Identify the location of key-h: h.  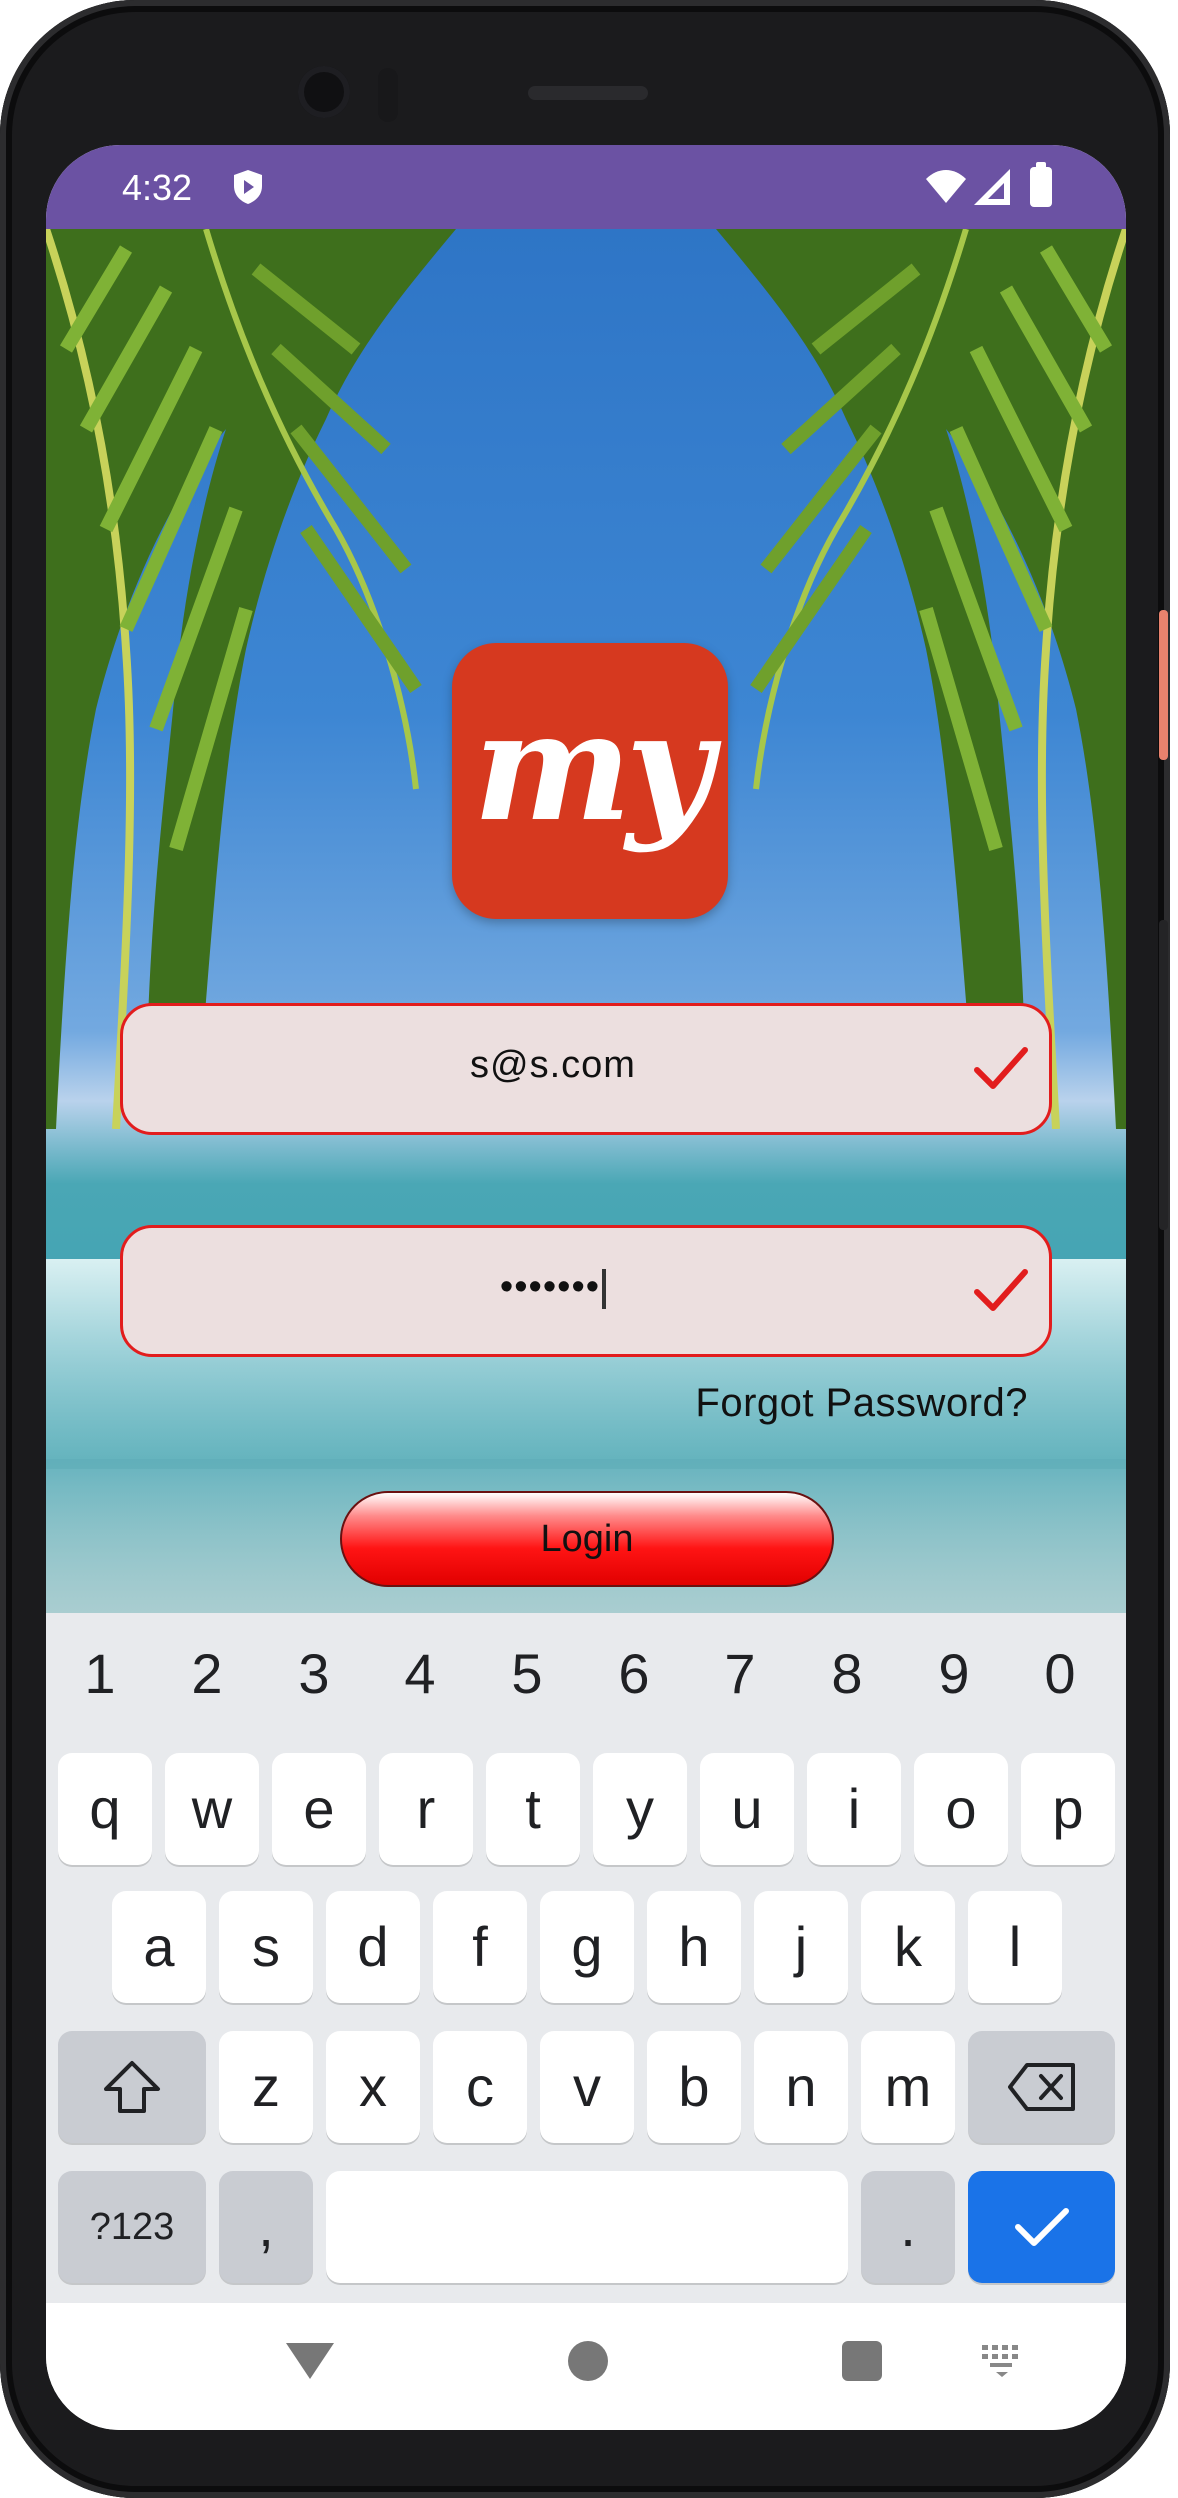
(694, 1947).